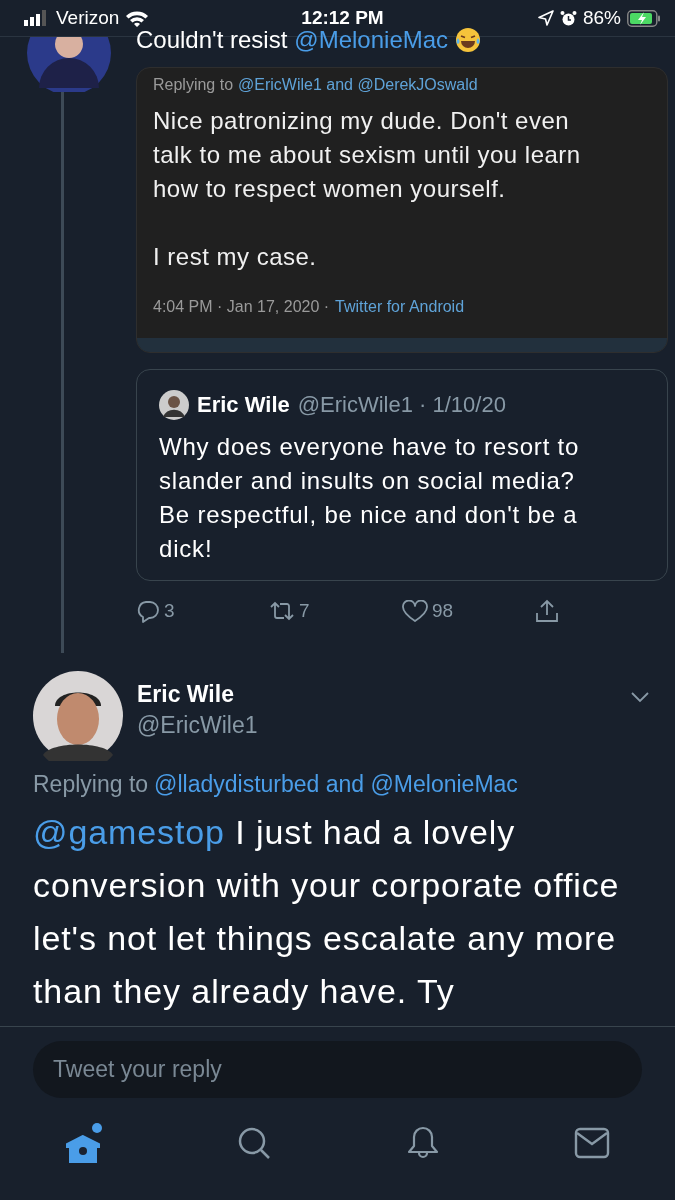  I want to click on source-link: Twitter for Android, so click(400, 307).